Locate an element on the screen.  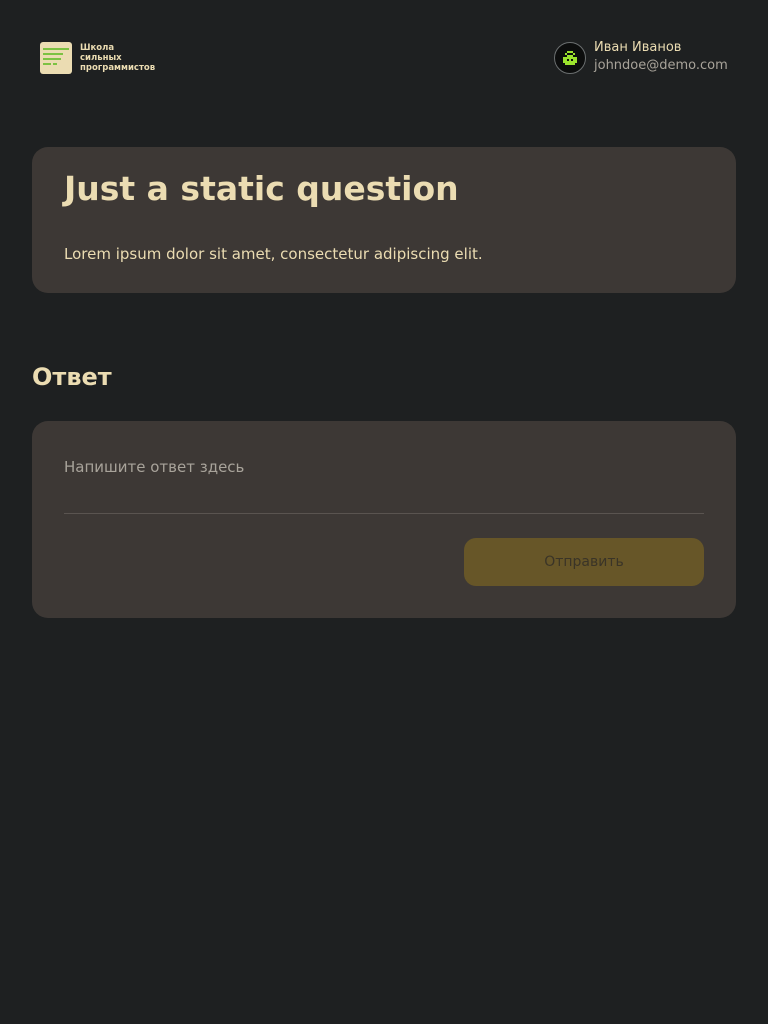
logo-text: Школа сильных программистов is located at coordinates (118, 58).